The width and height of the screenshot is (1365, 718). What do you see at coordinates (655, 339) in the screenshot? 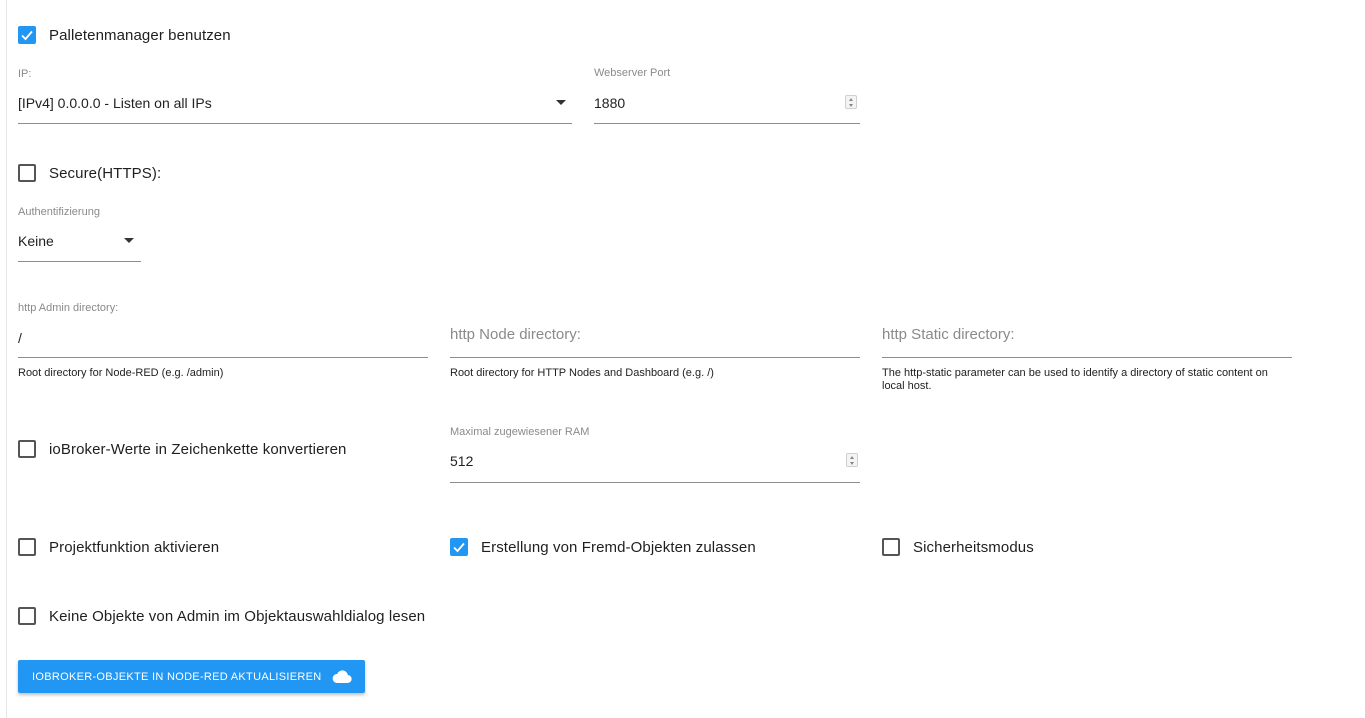
I see `node-dir-input: http Node directory:` at bounding box center [655, 339].